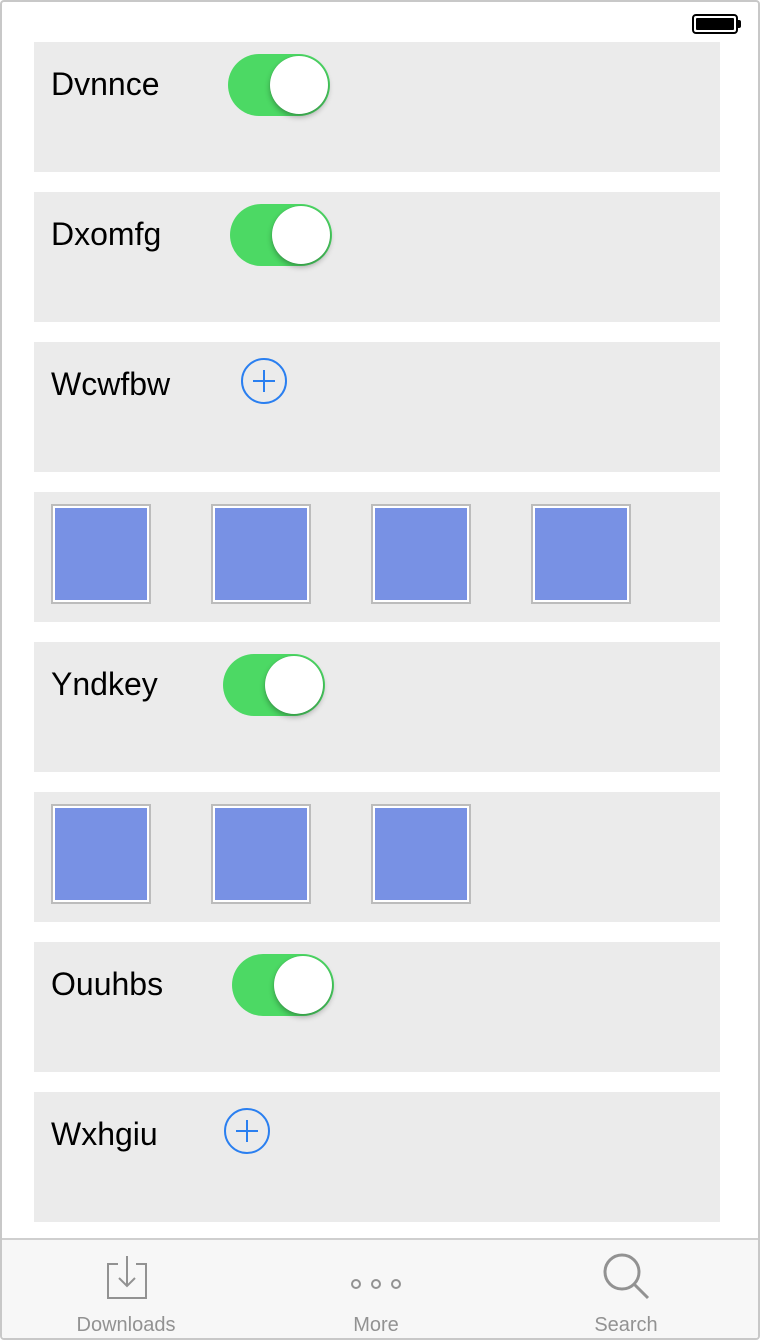 The height and width of the screenshot is (1340, 760). Describe the element at coordinates (377, 407) in the screenshot. I see `add-cell: Wcwfbw` at that location.